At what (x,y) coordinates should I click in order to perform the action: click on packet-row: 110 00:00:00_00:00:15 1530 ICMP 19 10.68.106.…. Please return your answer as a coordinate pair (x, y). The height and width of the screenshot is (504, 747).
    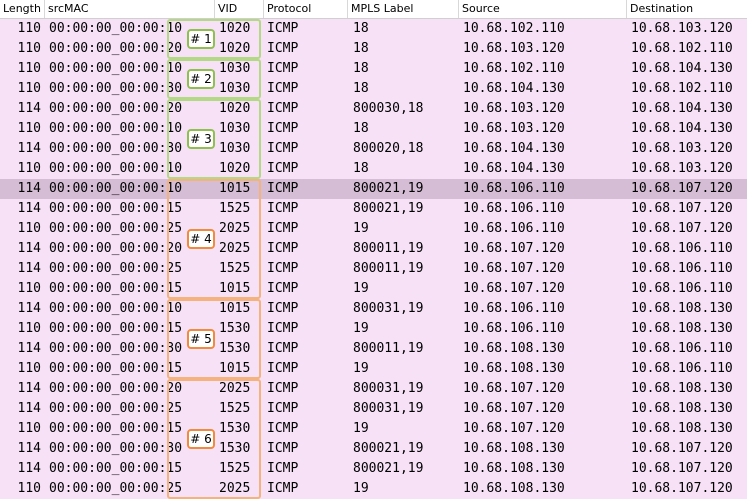
    Looking at the image, I should click on (373, 329).